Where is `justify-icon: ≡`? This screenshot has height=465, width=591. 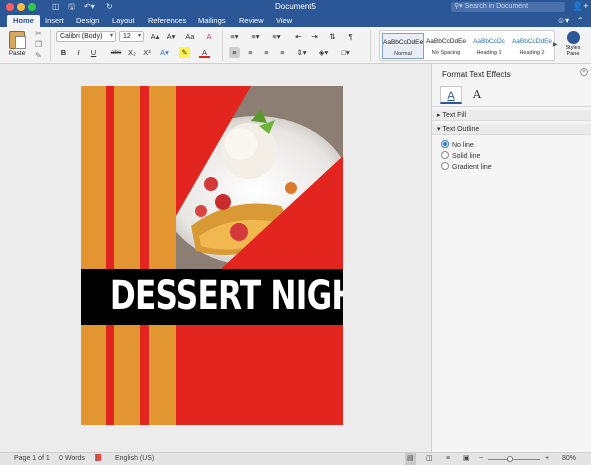 justify-icon: ≡ is located at coordinates (282, 52).